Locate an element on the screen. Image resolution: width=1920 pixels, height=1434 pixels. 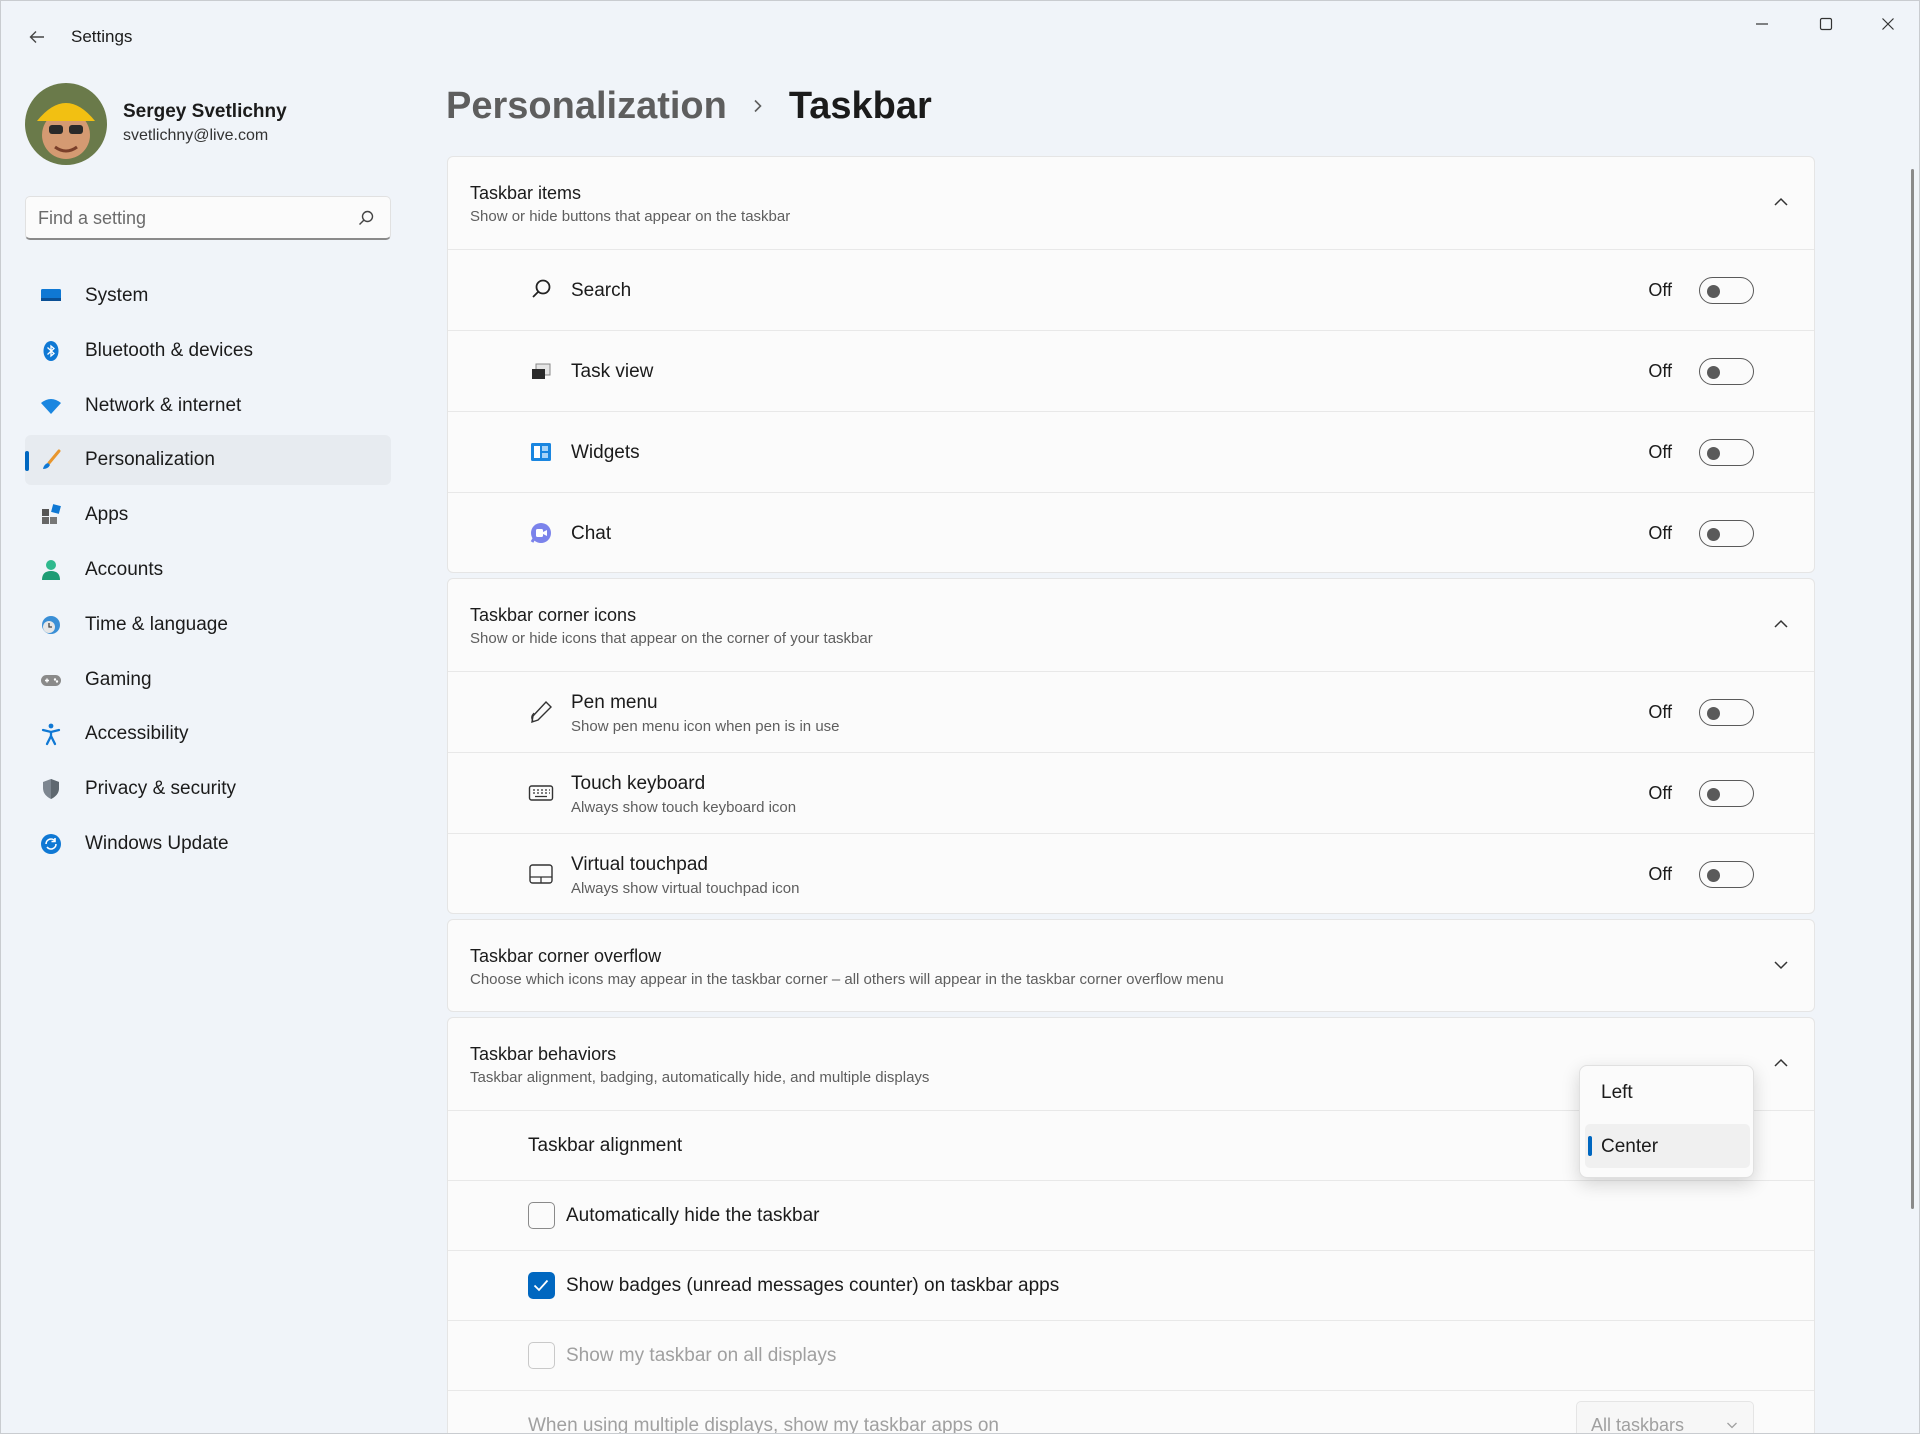
sidebar-item-privacy-security: Privacy & security is located at coordinates (208, 789).